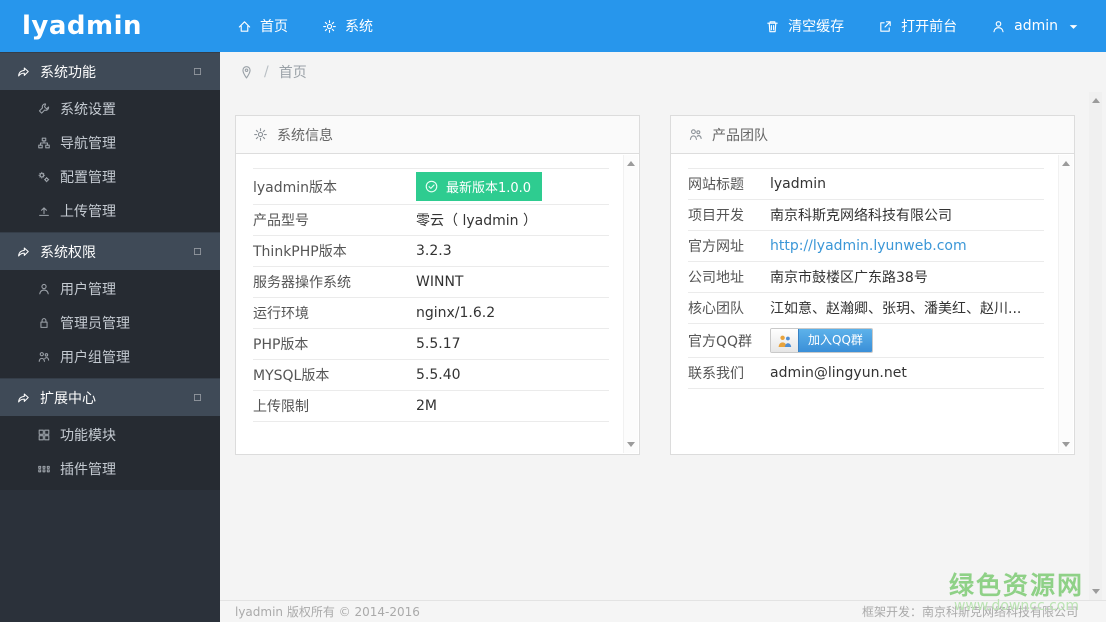 The width and height of the screenshot is (1106, 622). Describe the element at coordinates (1016, 606) in the screenshot. I see `watermark-url: www.downcc.com` at that location.